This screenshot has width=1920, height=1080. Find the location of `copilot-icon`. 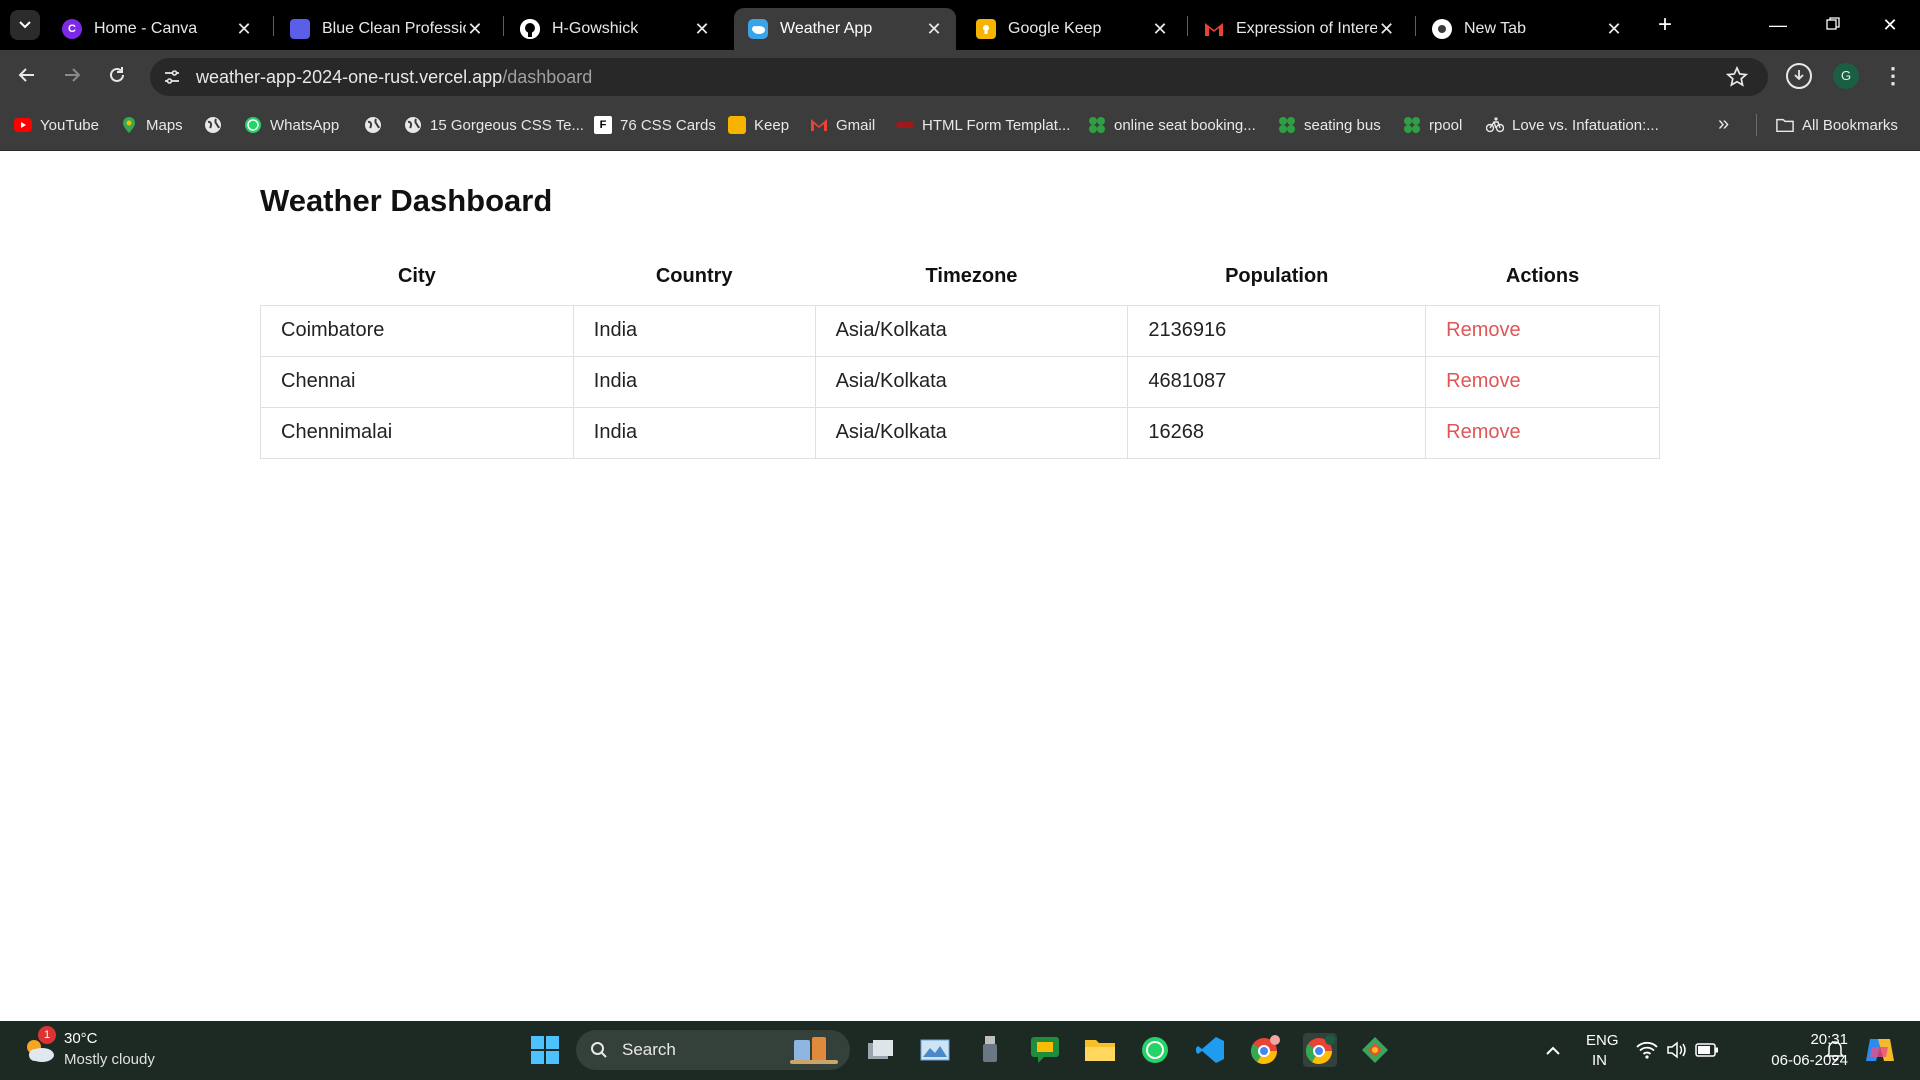

copilot-icon is located at coordinates (1880, 1050).